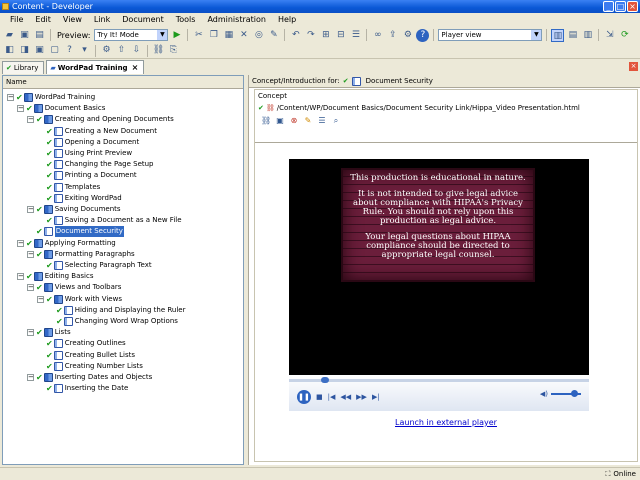  What do you see at coordinates (51, 97) in the screenshot?
I see `tree-item: − ✔ WordPad Training` at bounding box center [51, 97].